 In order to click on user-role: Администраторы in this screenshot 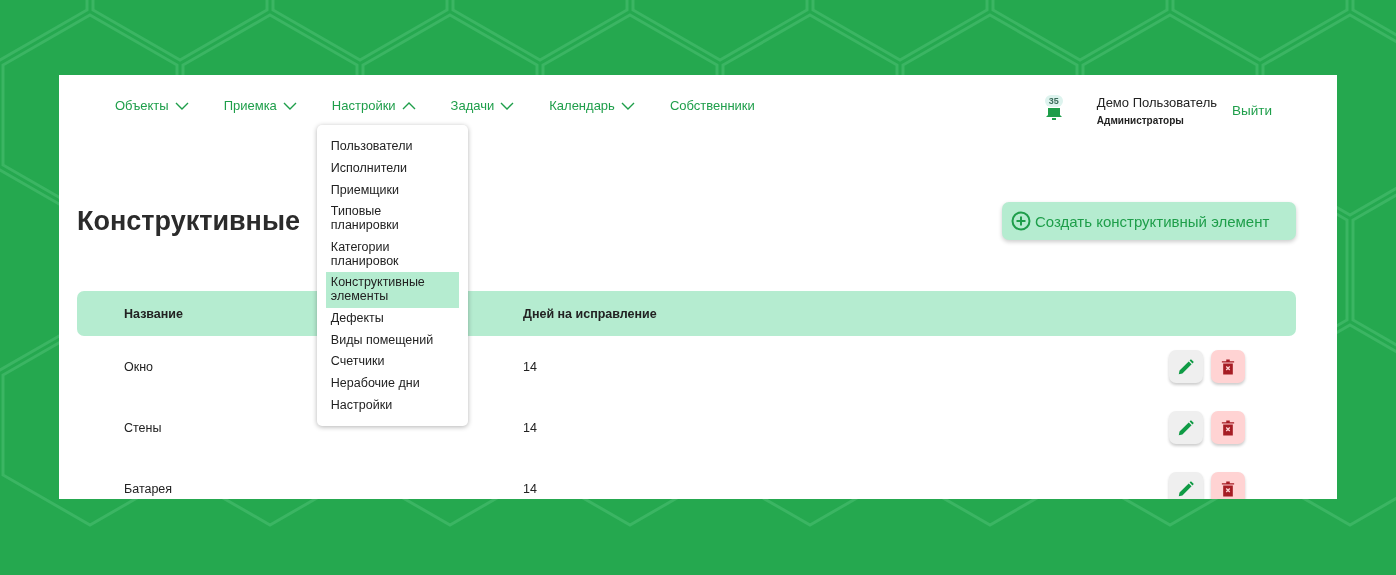, I will do `click(1140, 120)`.